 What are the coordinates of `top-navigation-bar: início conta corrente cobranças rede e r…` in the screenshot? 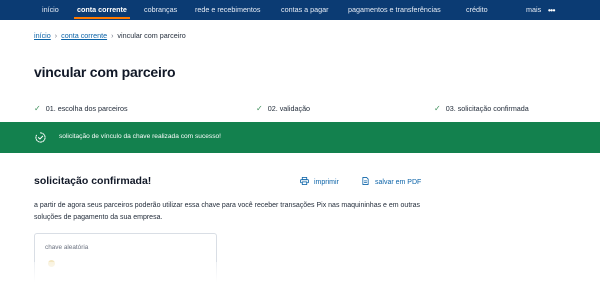 It's located at (300, 10).